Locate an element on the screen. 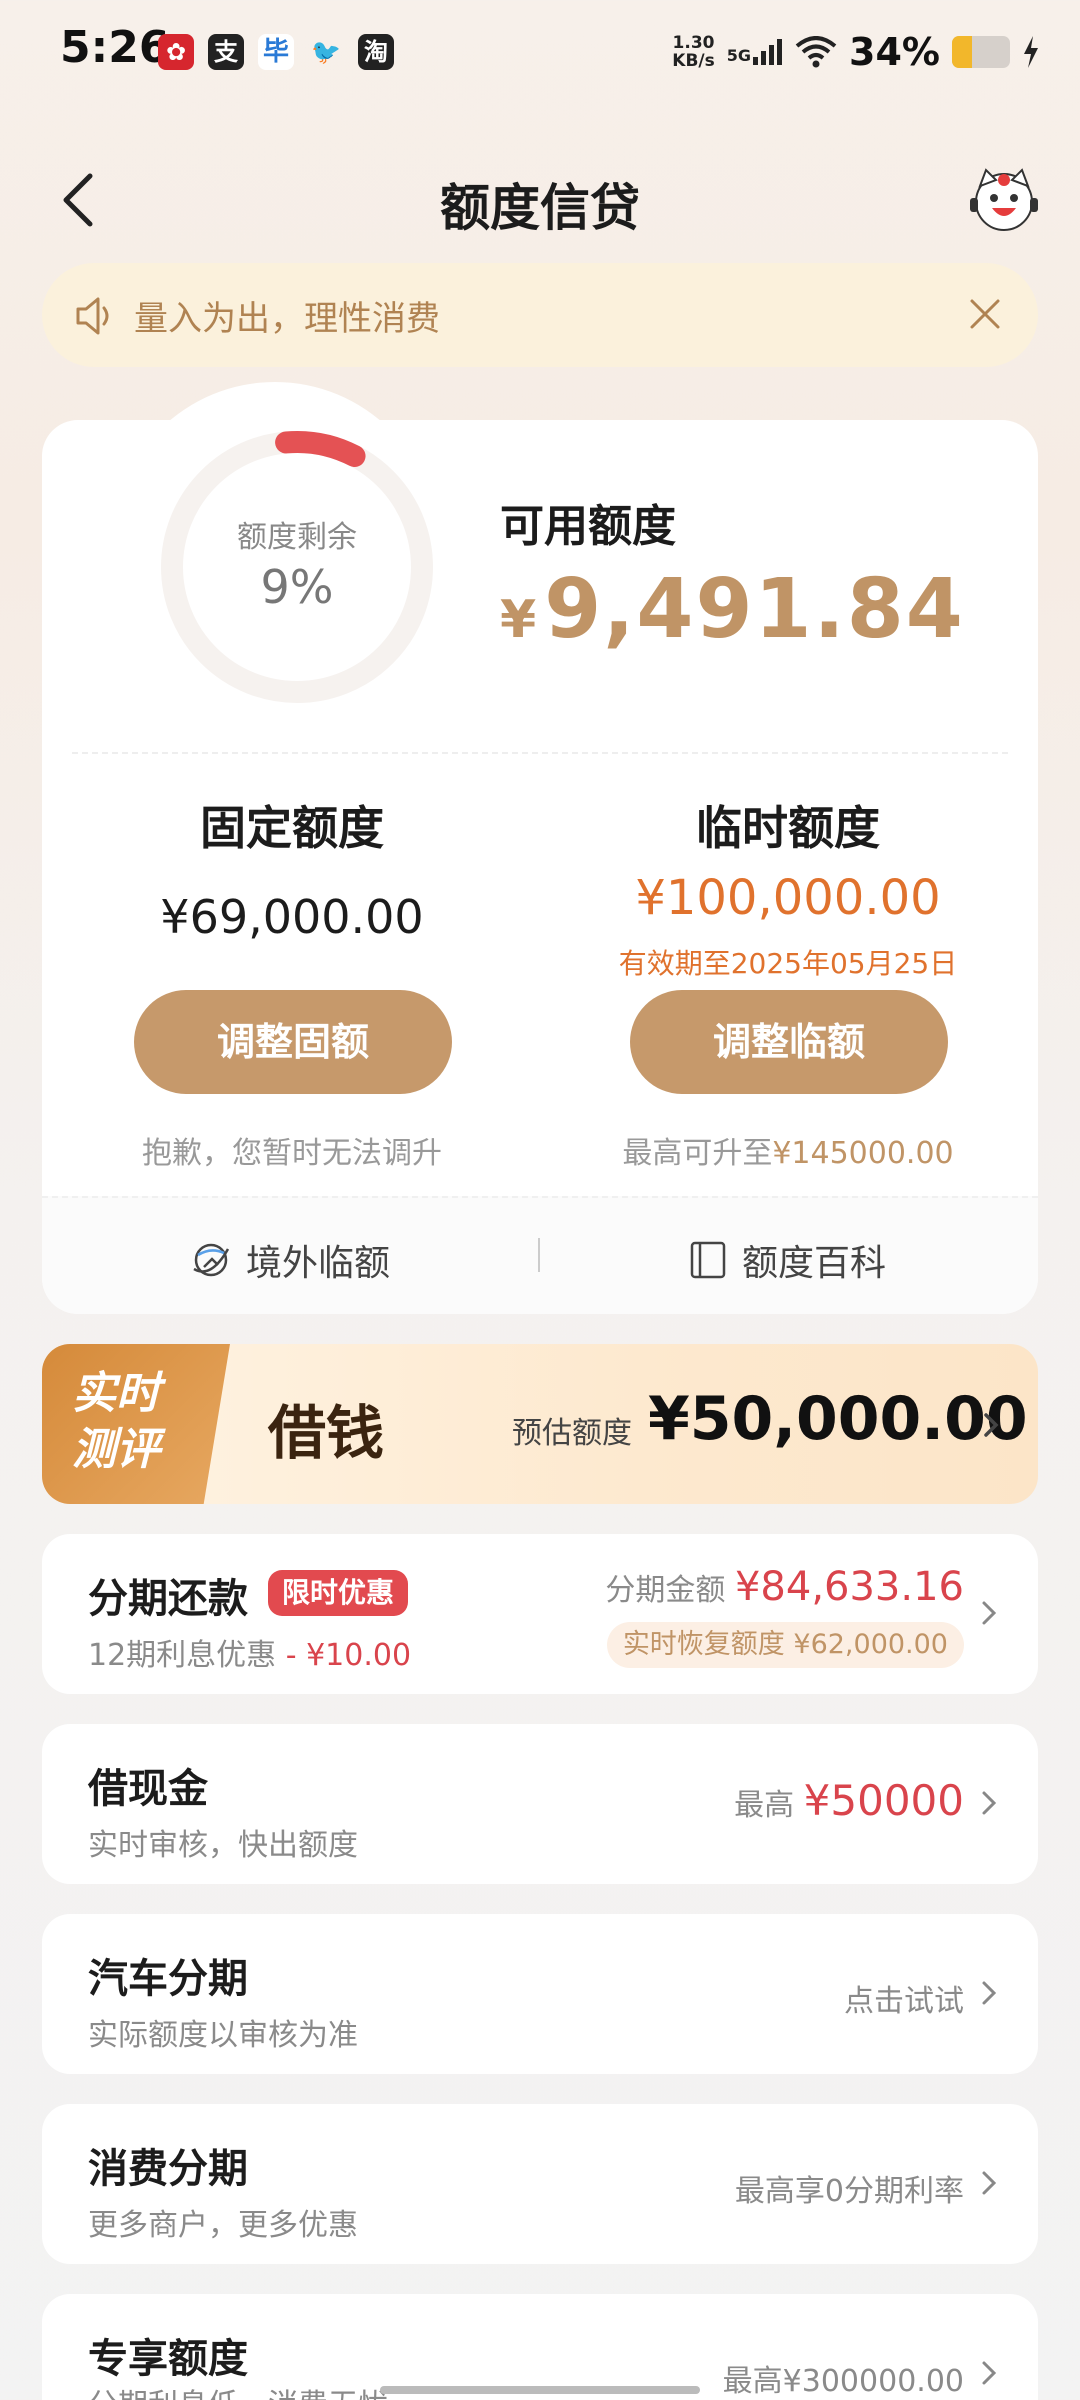 Image resolution: width=1080 pixels, height=2400 pixels. available-quota-label: 可用额度 is located at coordinates (588, 526).